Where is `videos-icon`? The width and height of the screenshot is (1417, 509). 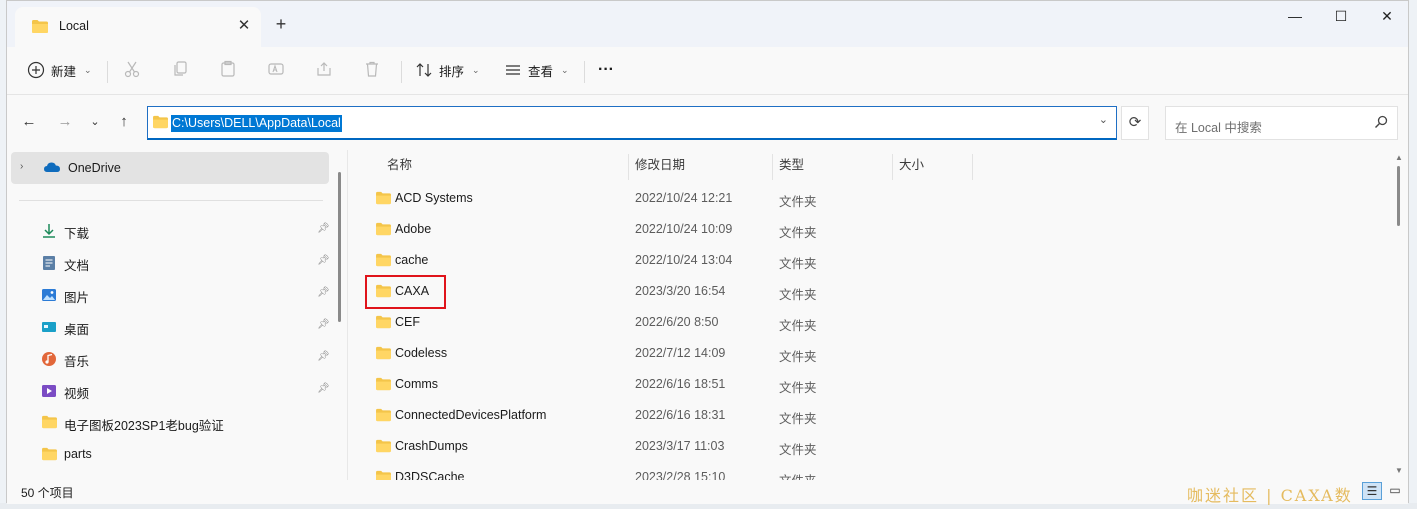 videos-icon is located at coordinates (49, 391).